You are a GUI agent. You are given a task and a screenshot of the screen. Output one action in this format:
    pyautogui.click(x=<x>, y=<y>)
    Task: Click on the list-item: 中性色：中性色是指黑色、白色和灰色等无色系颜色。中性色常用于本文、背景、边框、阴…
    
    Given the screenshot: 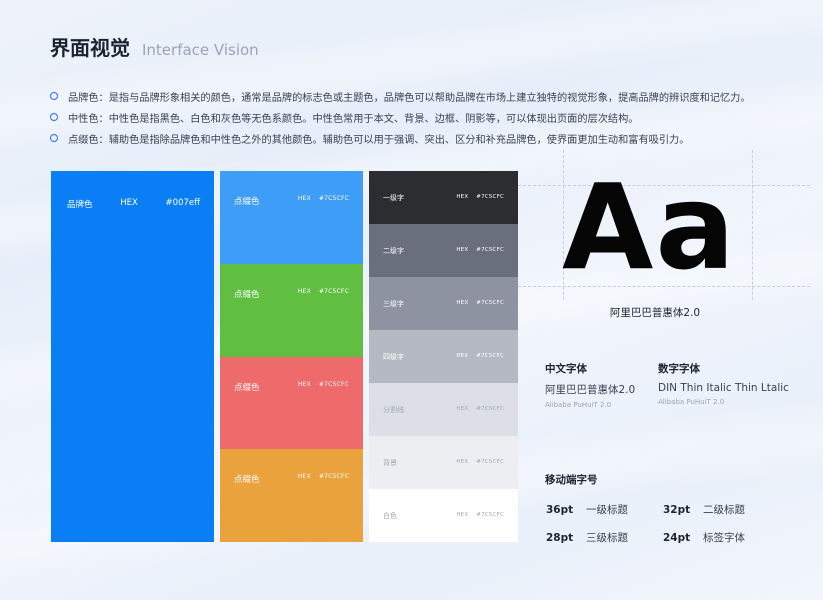 What is the action you would take?
    pyautogui.click(x=400, y=117)
    